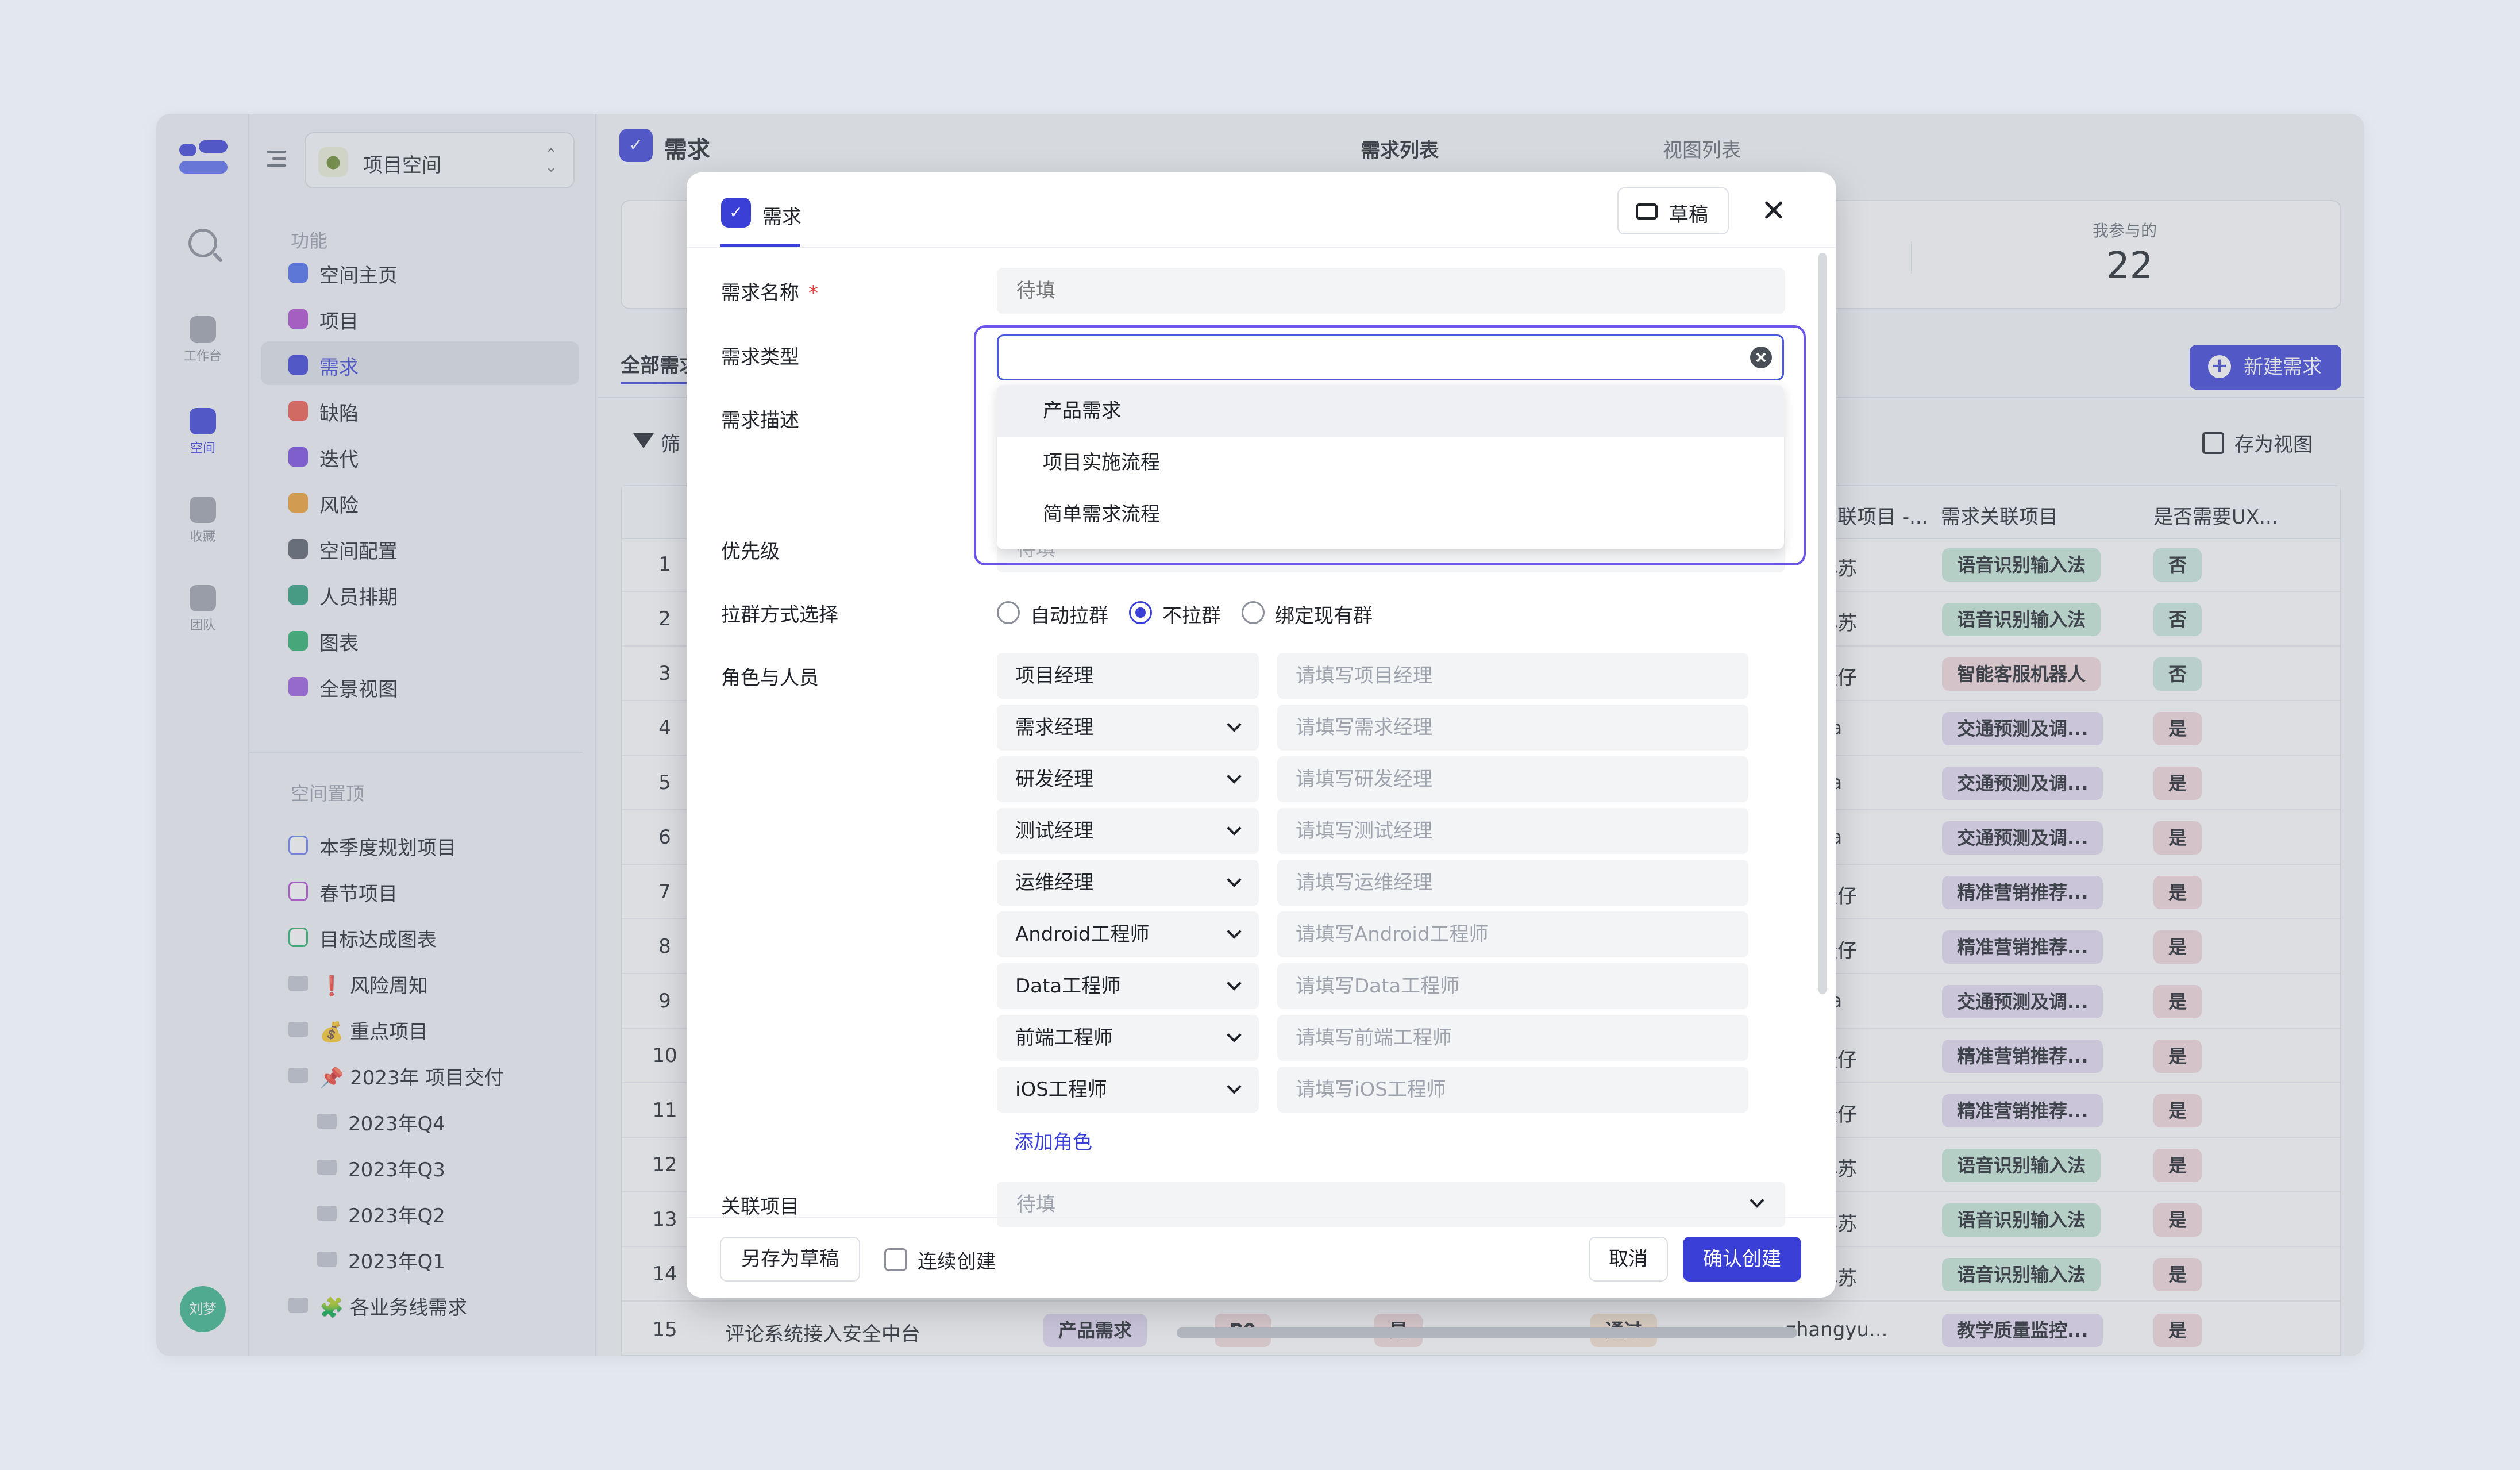 This screenshot has width=2520, height=1470. I want to click on role-person-input: 请填写需求经理, so click(1512, 728).